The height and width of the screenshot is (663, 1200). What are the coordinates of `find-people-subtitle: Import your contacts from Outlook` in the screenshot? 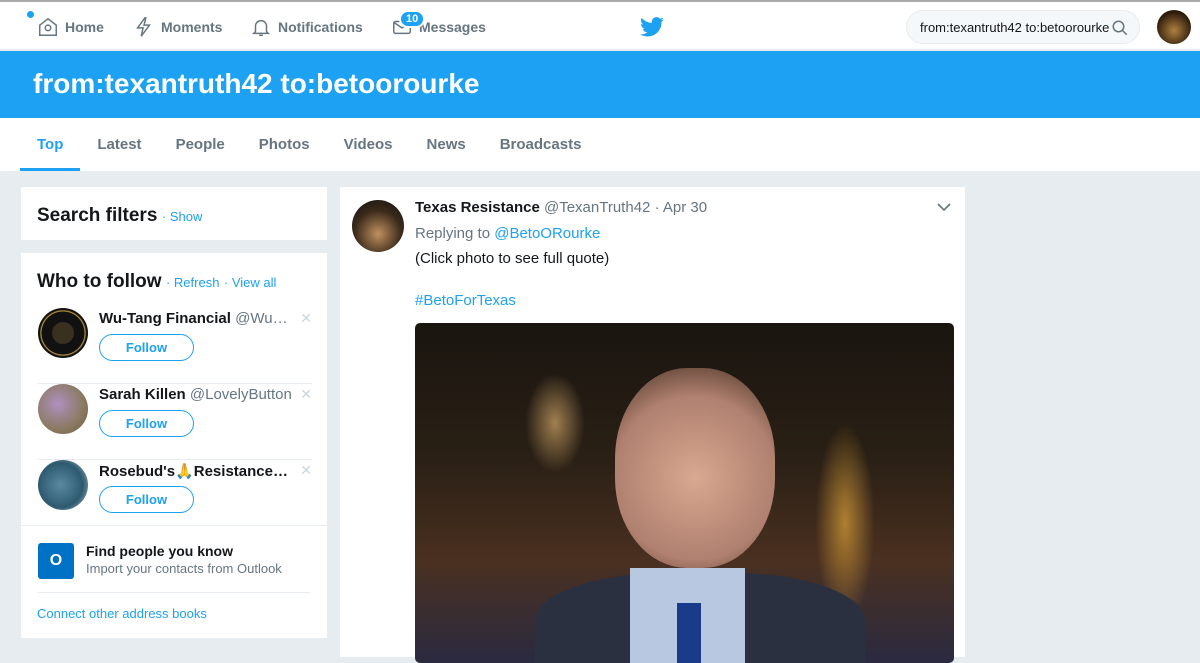 It's located at (184, 568).